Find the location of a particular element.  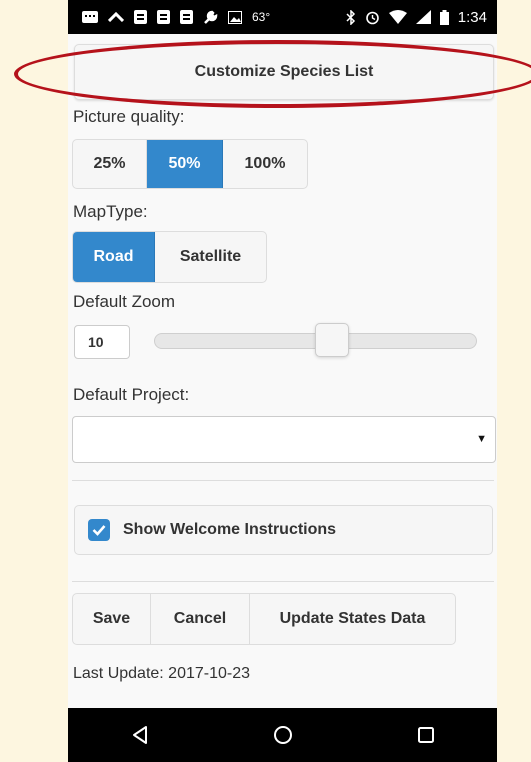

picture-quality-control: 25% 50% 100% is located at coordinates (190, 164).